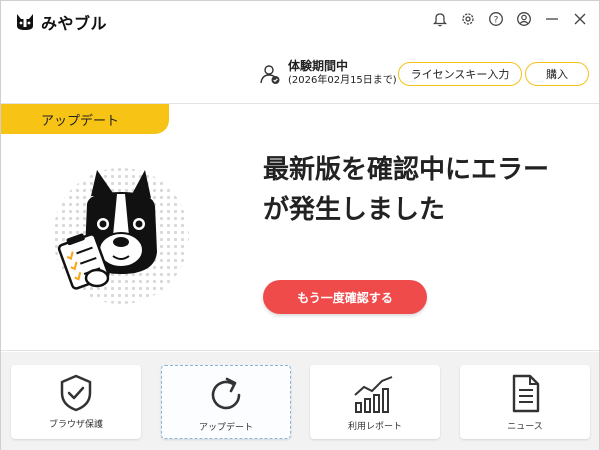 The image size is (600, 450). I want to click on title-bar-controls: ?, so click(509, 18).